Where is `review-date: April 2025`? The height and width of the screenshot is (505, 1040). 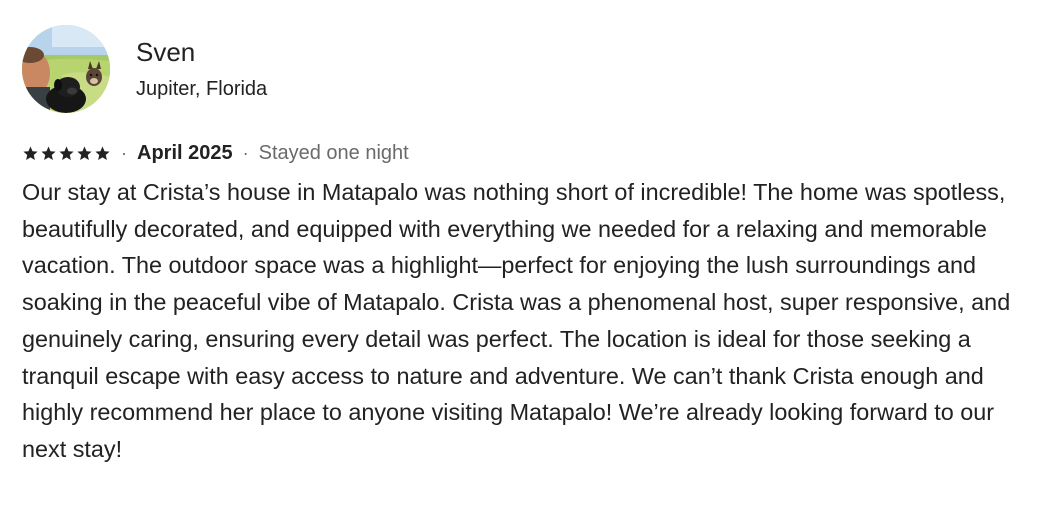 review-date: April 2025 is located at coordinates (185, 153).